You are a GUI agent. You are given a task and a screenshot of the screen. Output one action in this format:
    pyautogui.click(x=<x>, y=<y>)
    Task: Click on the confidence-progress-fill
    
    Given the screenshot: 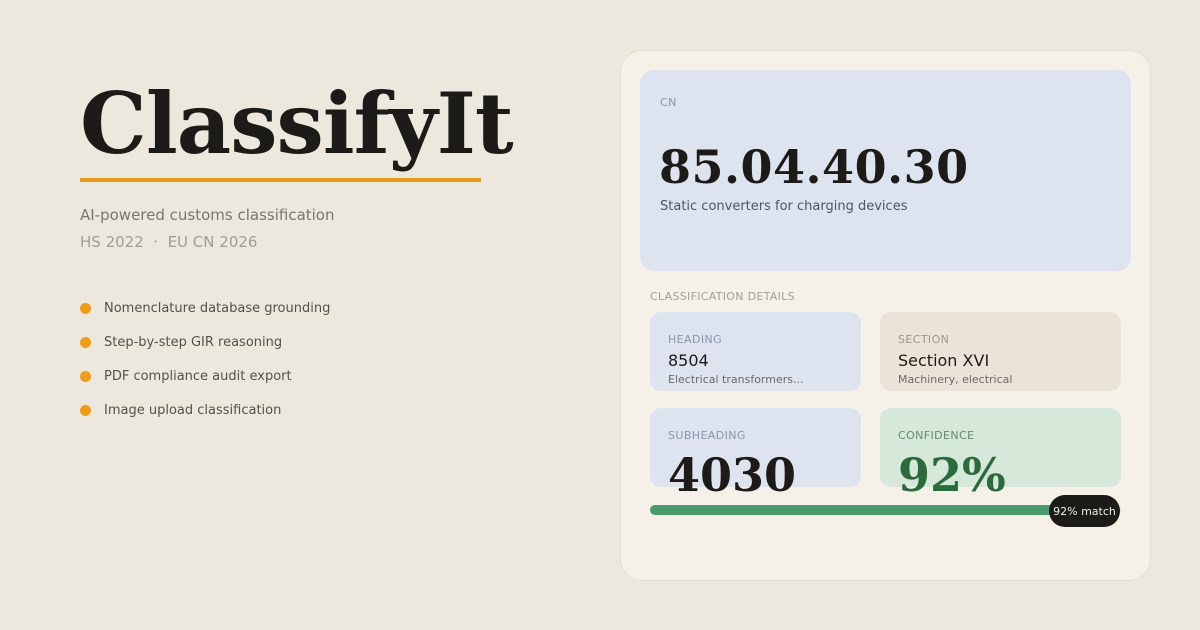 What is the action you would take?
    pyautogui.click(x=867, y=510)
    